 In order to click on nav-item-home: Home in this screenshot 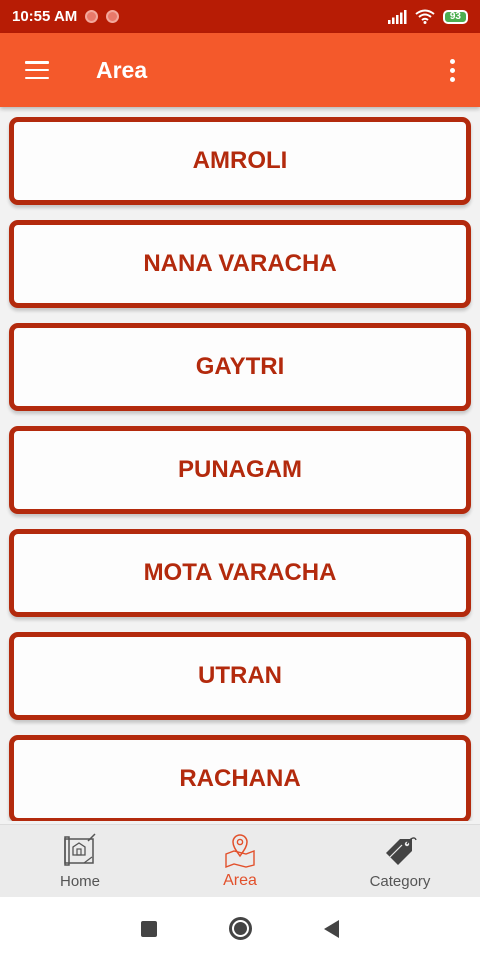, I will do `click(80, 861)`.